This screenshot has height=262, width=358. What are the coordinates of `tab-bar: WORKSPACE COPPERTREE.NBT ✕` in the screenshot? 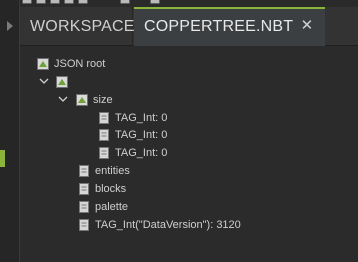 It's located at (189, 26).